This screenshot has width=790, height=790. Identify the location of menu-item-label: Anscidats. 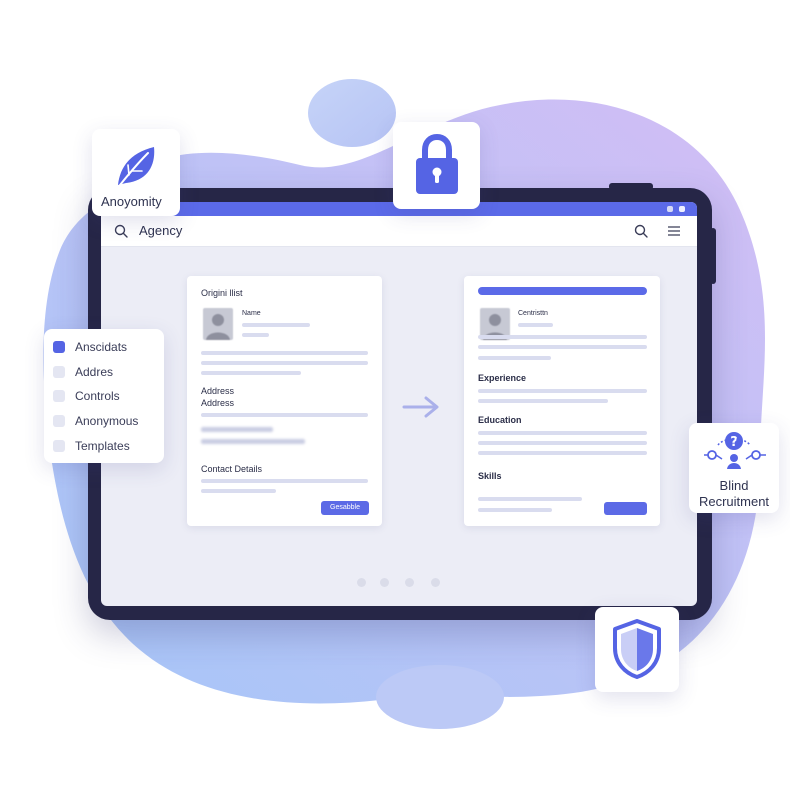
(101, 347).